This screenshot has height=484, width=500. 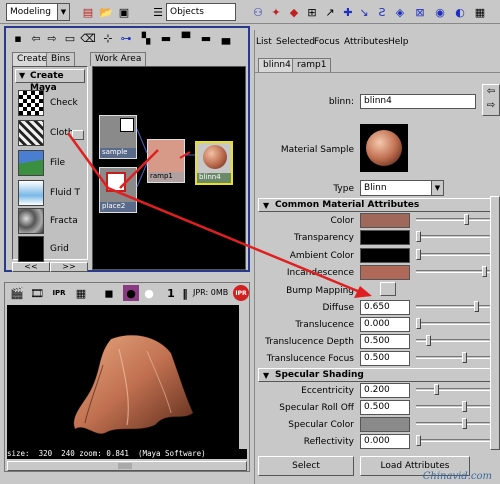 What do you see at coordinates (78, 135) in the screenshot?
I see `list-scrollbar-thumb` at bounding box center [78, 135].